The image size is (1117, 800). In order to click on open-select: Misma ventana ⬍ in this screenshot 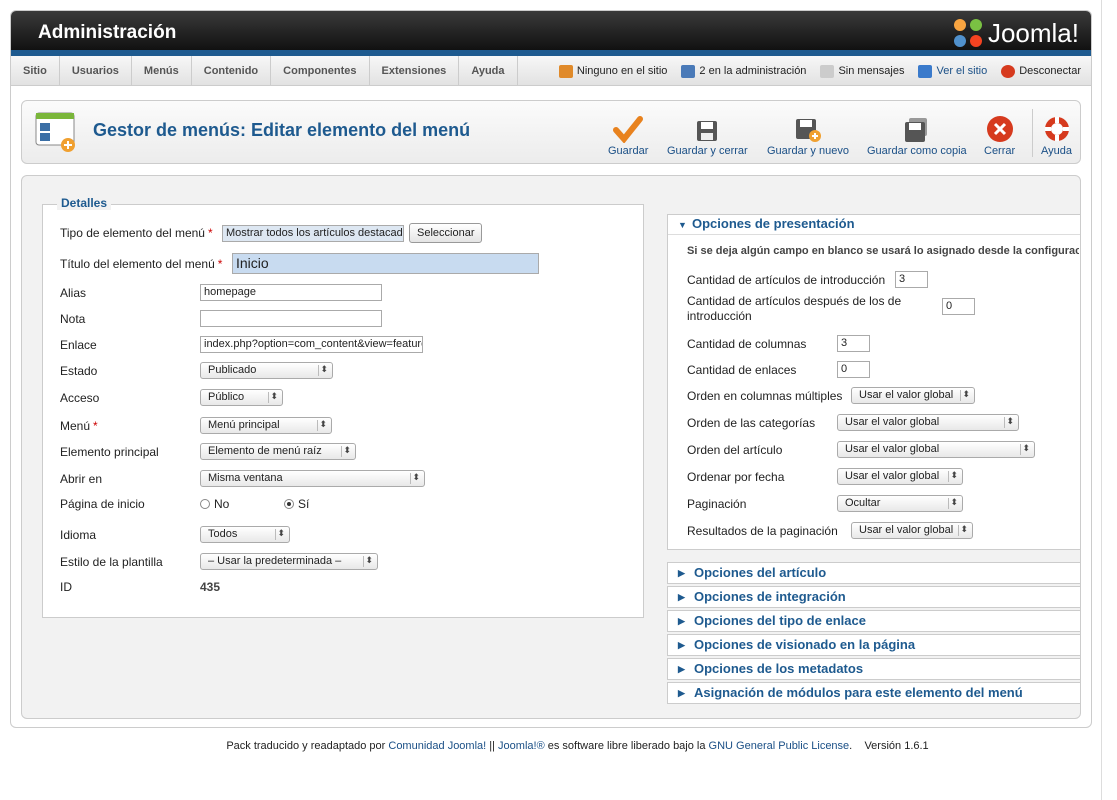, I will do `click(312, 478)`.